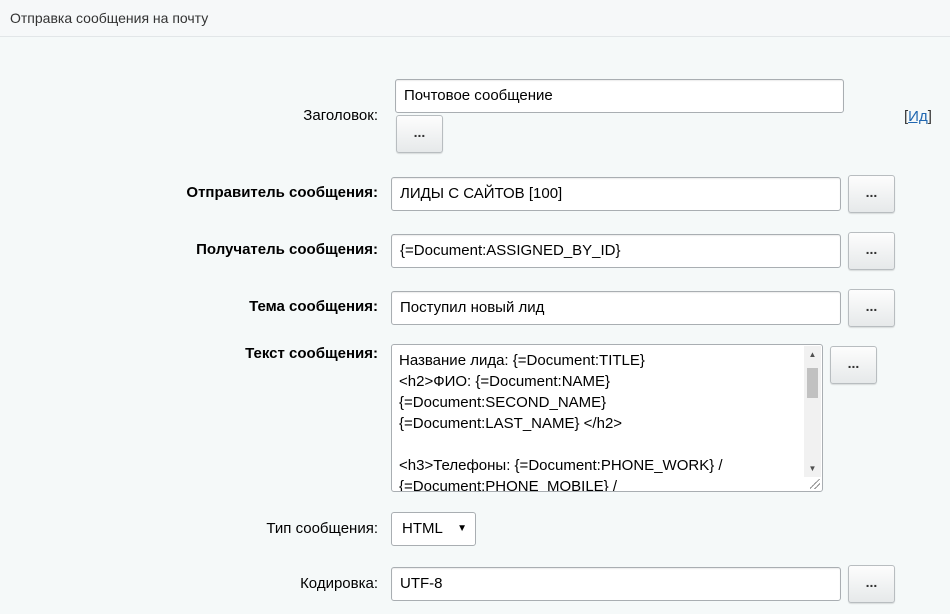 This screenshot has height=614, width=950. Describe the element at coordinates (815, 484) in the screenshot. I see `resize-grip-icon` at that location.